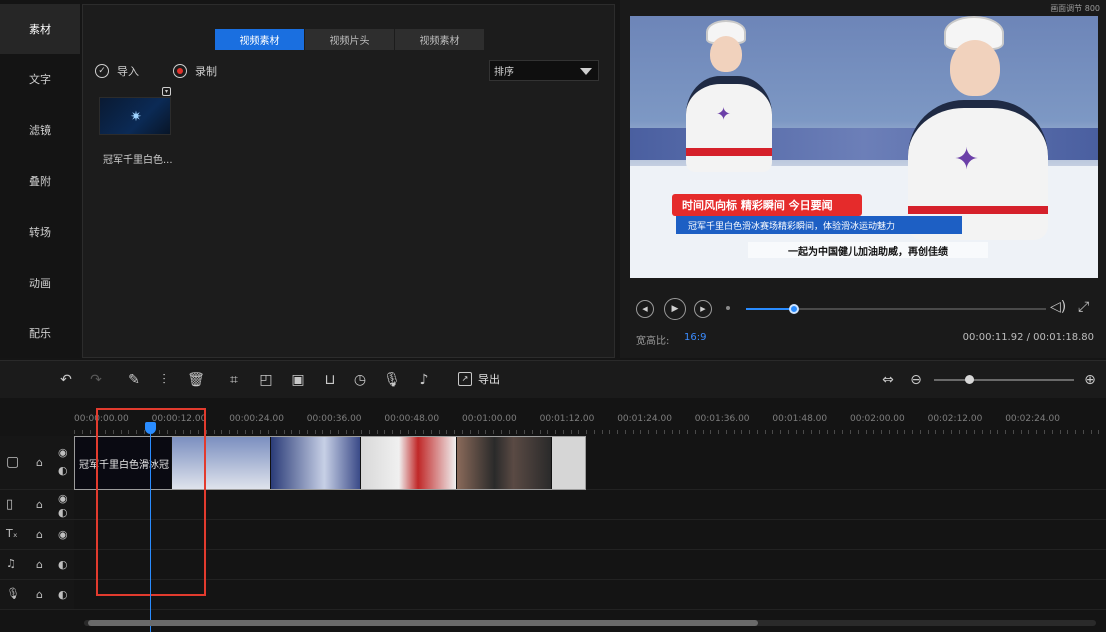 The image size is (1106, 632). I want to click on material-actions: ✓ 导入 录制, so click(156, 71).